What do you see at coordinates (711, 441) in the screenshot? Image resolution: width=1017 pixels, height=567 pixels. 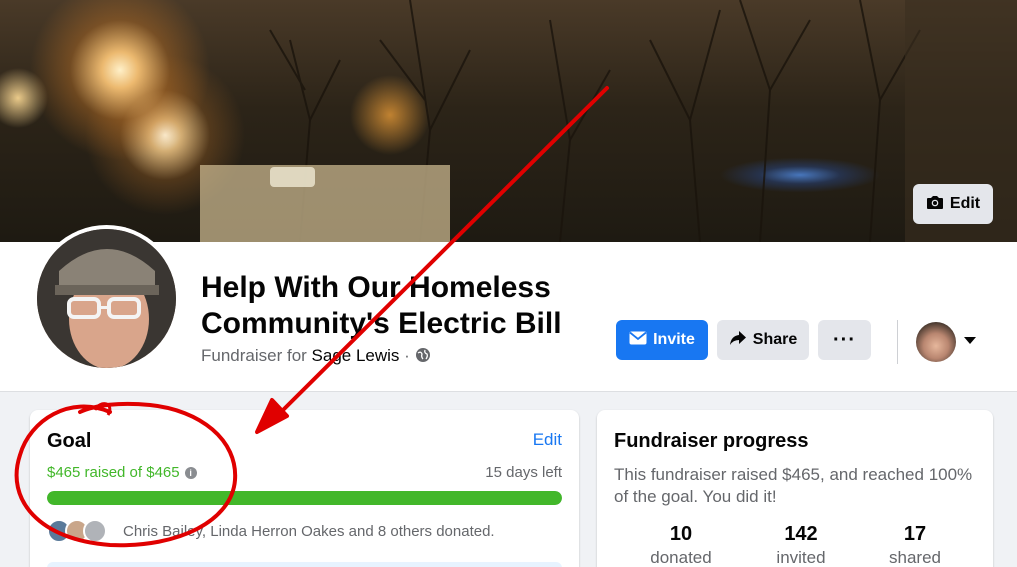 I see `progress-heading: Fundraiser progress` at bounding box center [711, 441].